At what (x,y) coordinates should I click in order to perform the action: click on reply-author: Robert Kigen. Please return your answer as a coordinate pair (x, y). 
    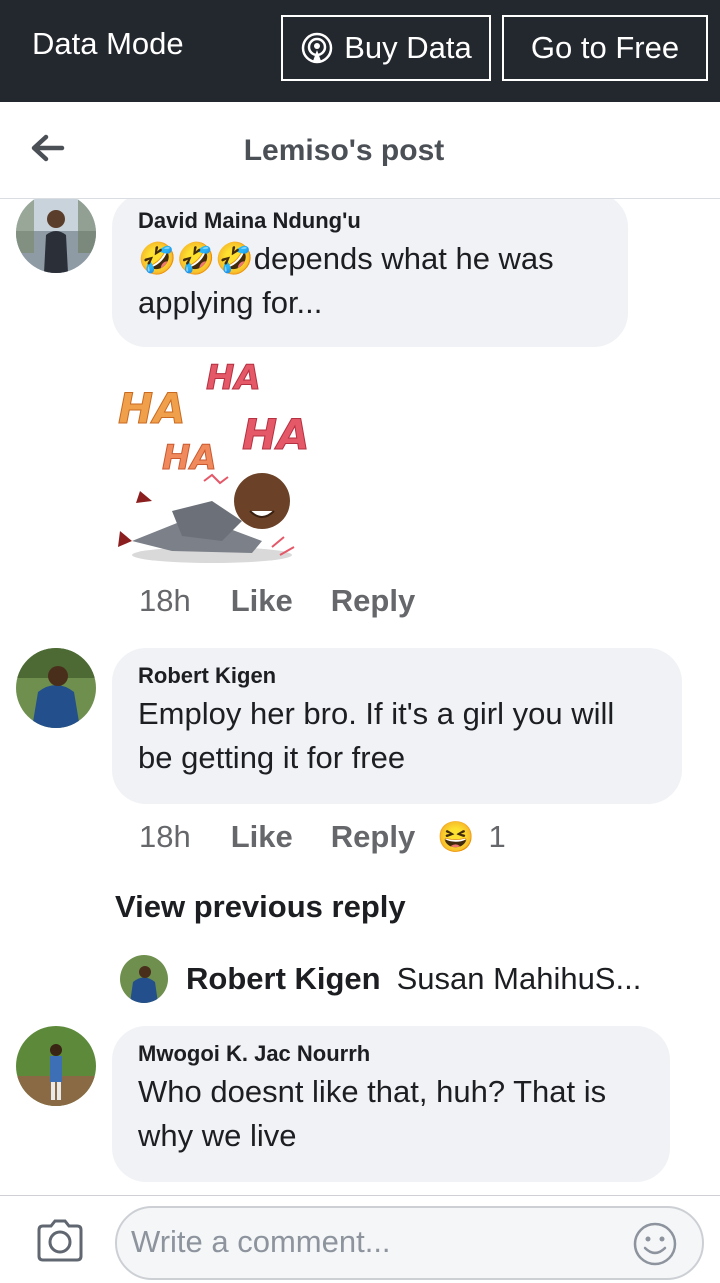
    Looking at the image, I should click on (283, 979).